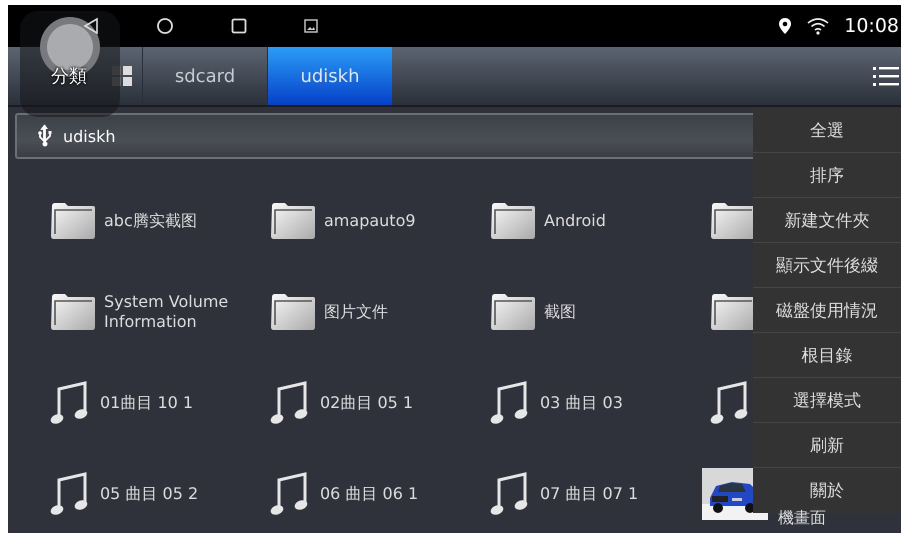 This screenshot has height=533, width=901. I want to click on file-name: 06 曲目 06 1, so click(369, 494).